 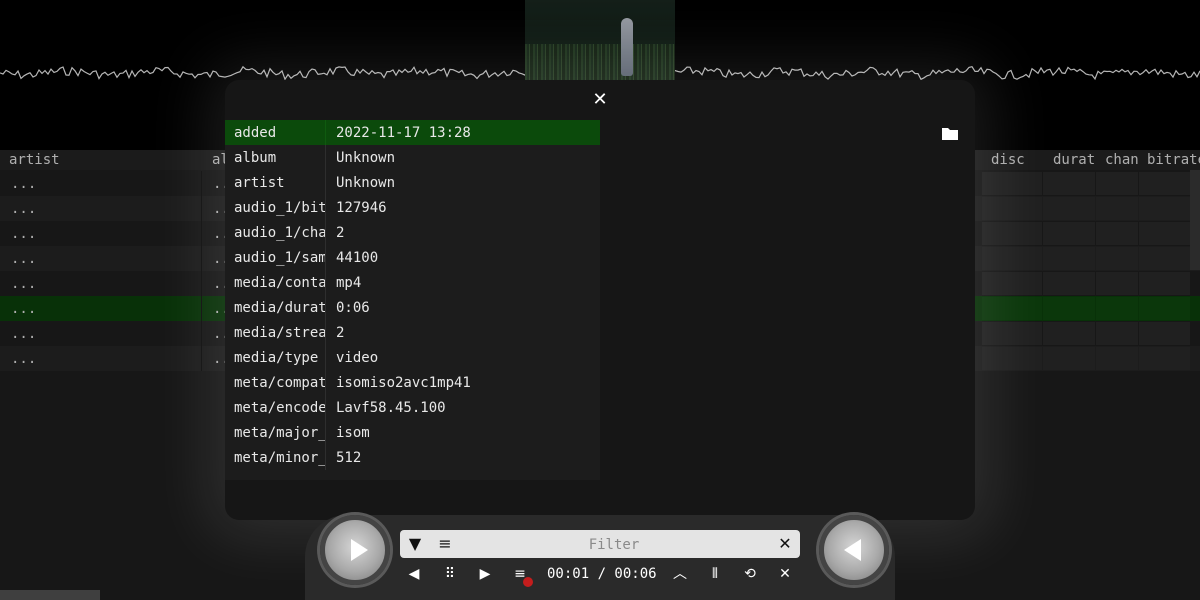 I want to click on metadata-row: meta/encoder Lavf58.45.100, so click(x=412, y=407).